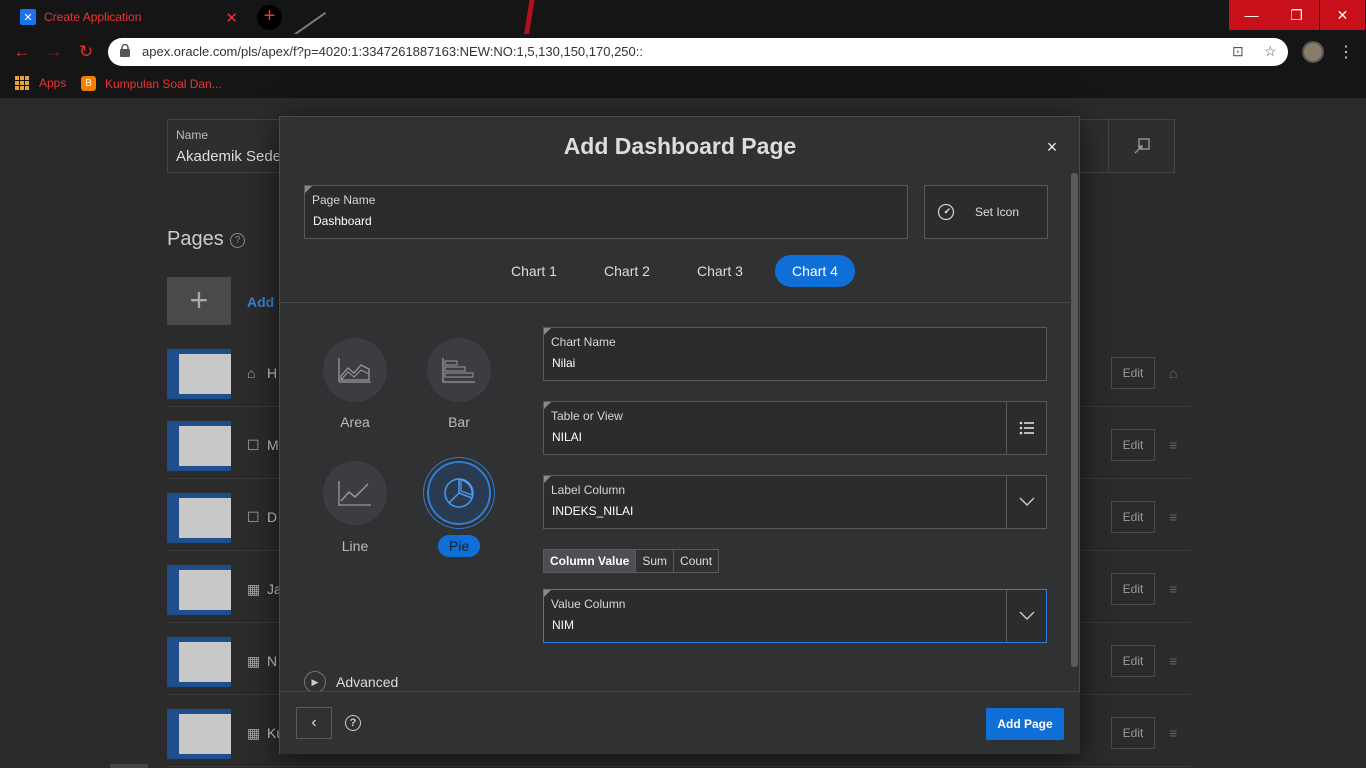  I want to click on blogger-icon: B, so click(88, 83).